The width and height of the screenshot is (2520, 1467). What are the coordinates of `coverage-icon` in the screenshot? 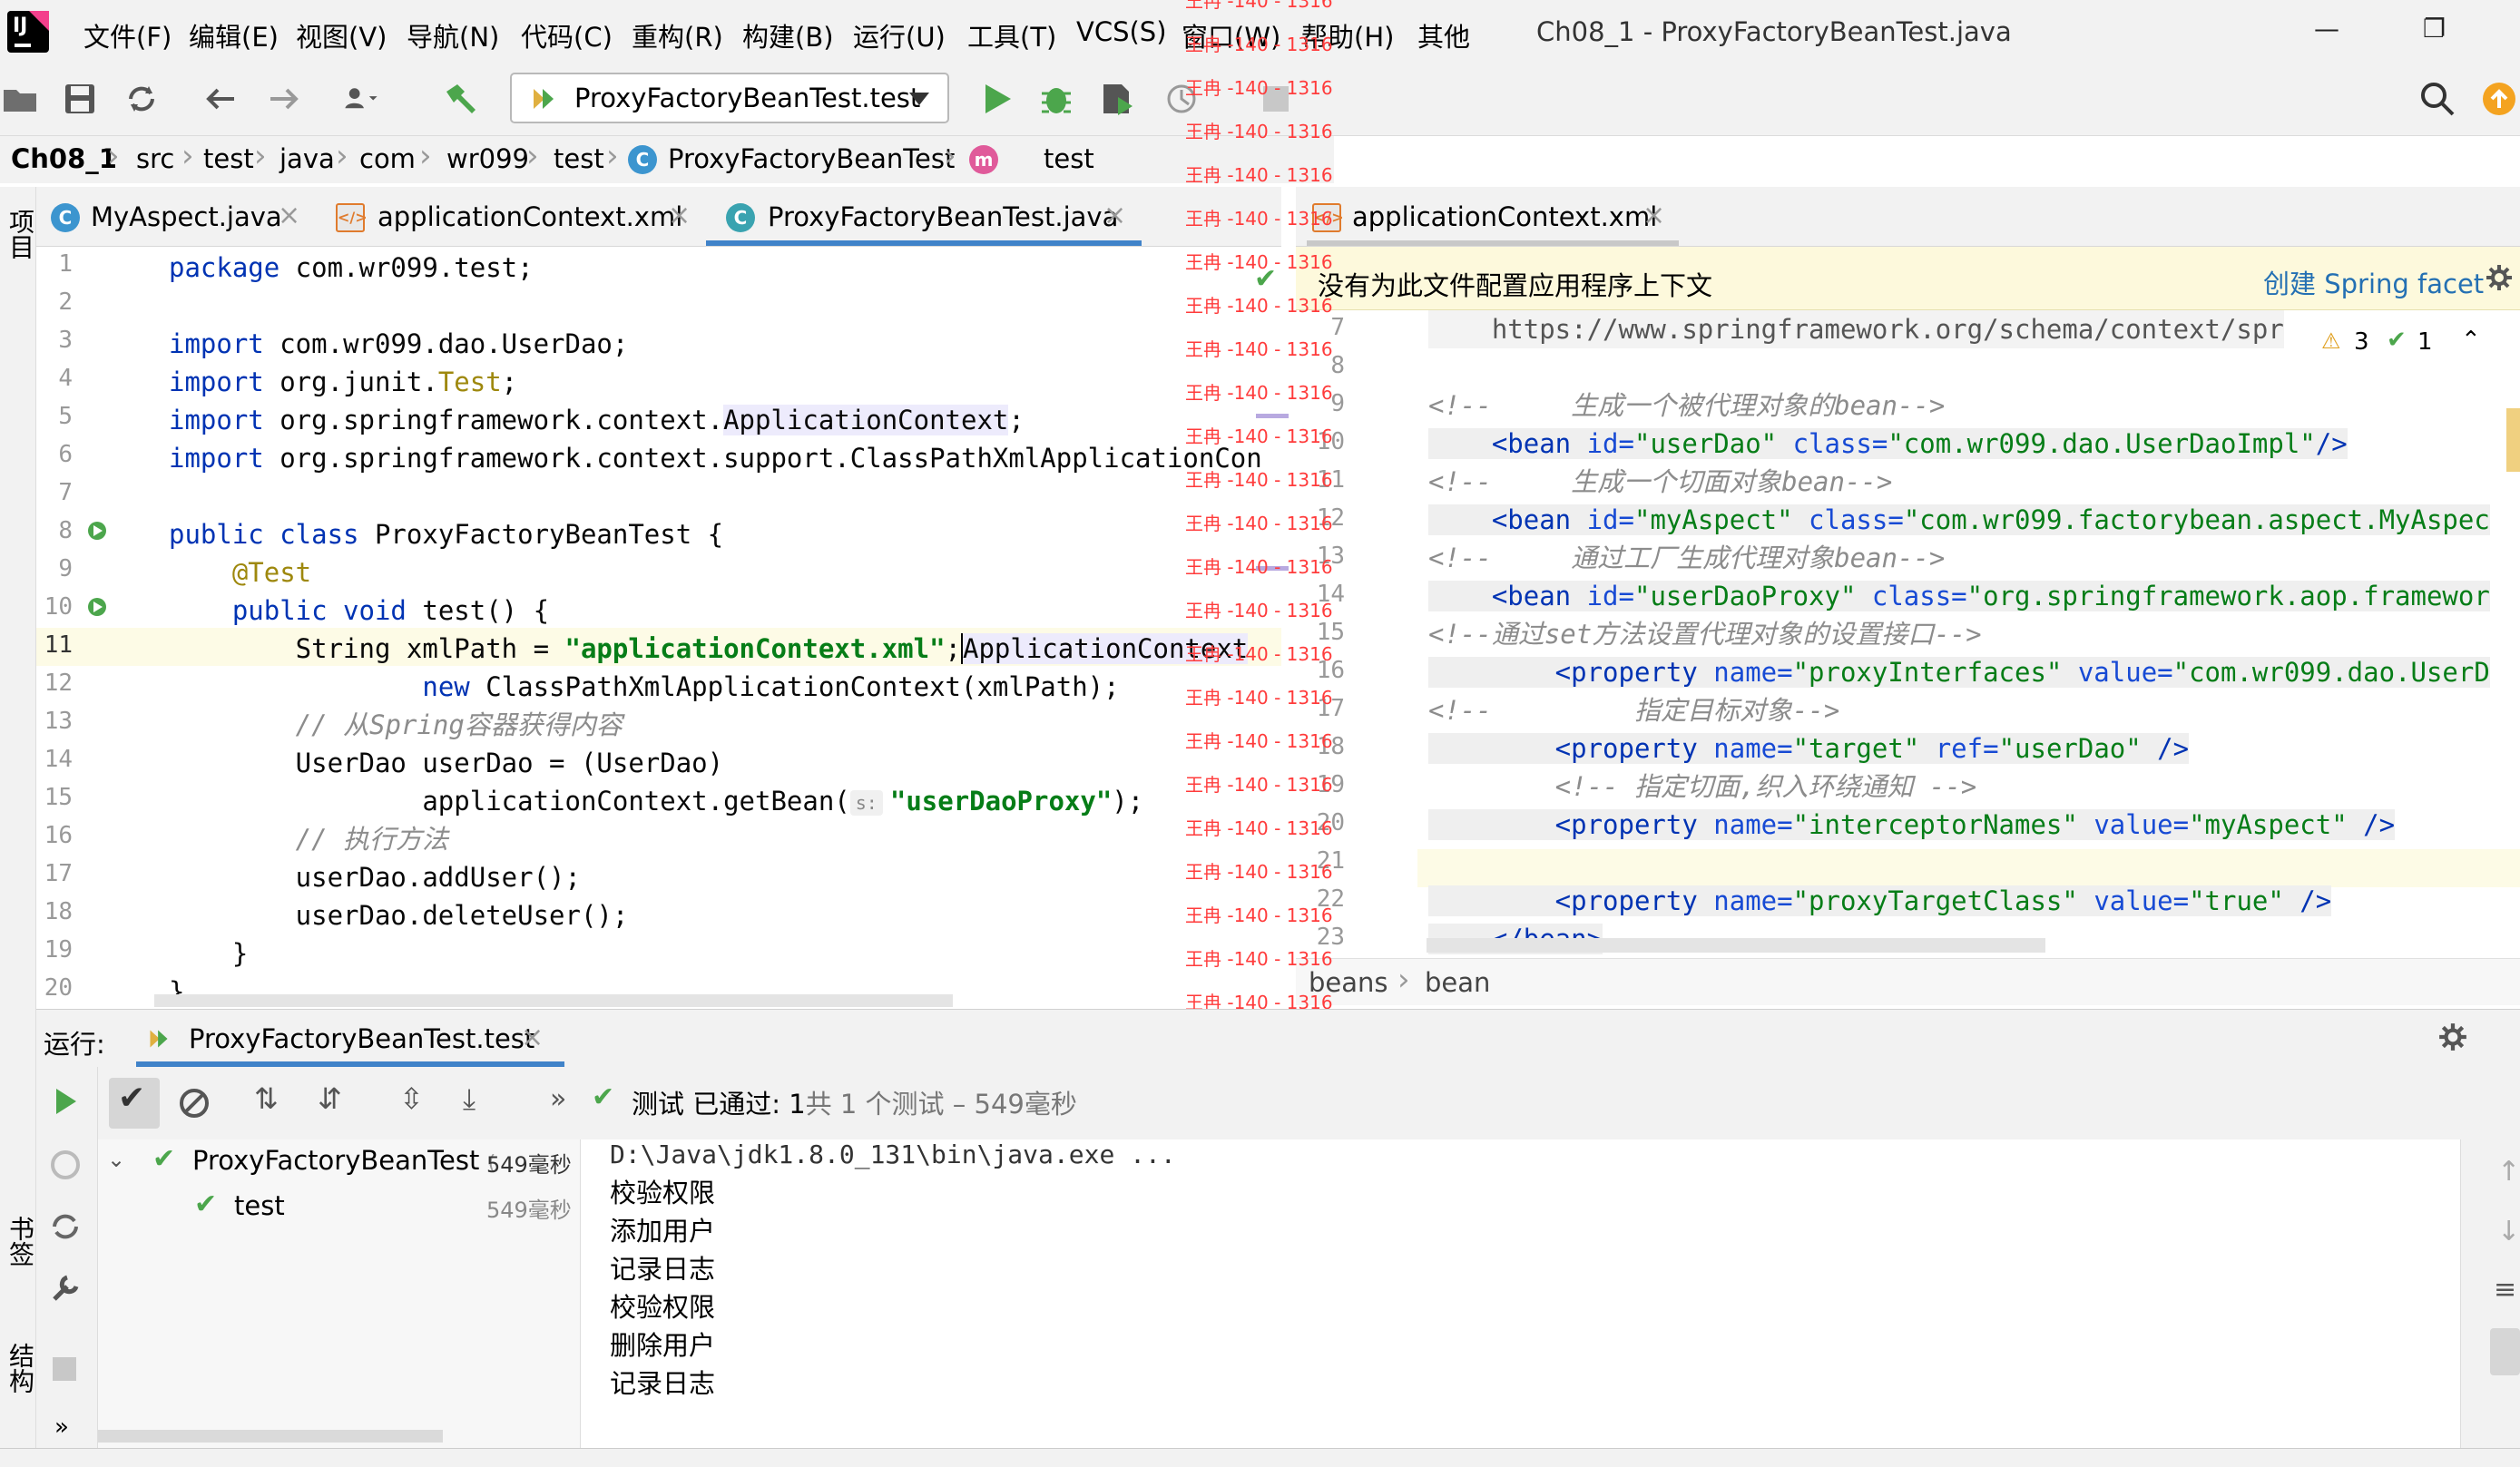 It's located at (1118, 99).